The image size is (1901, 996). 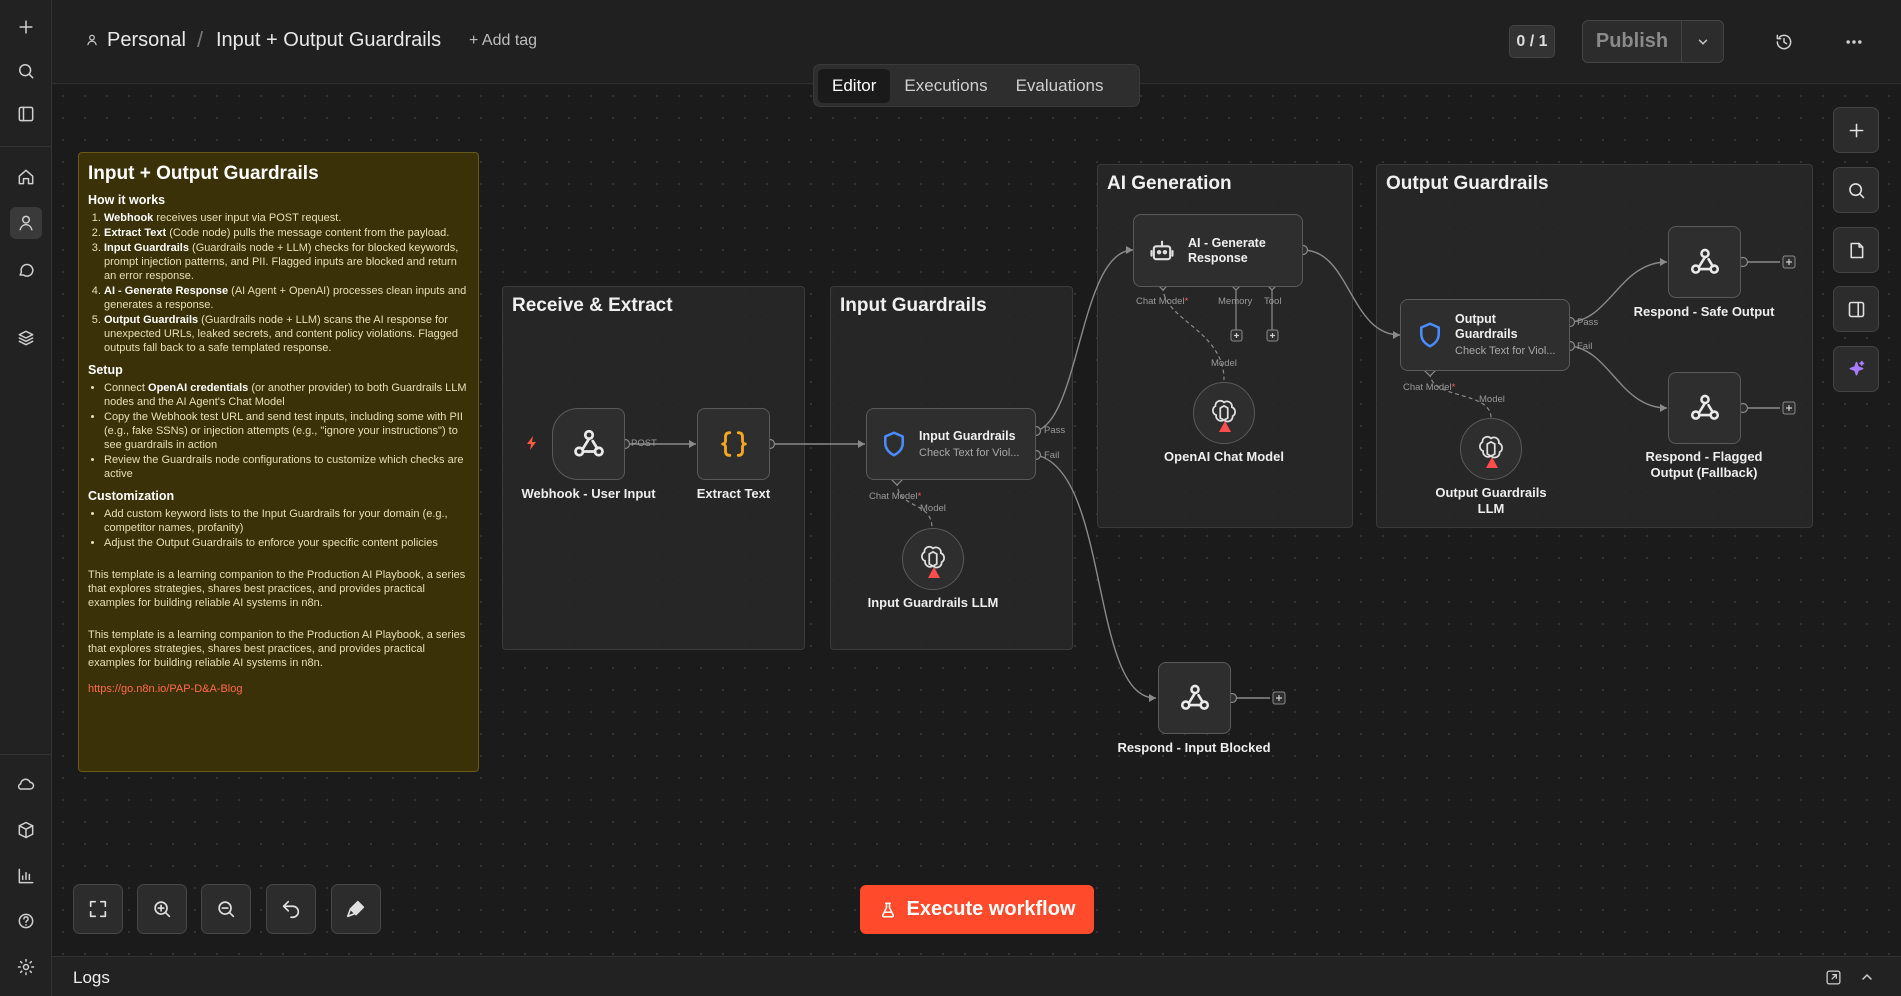 I want to click on chat-icon, so click(x=26, y=270).